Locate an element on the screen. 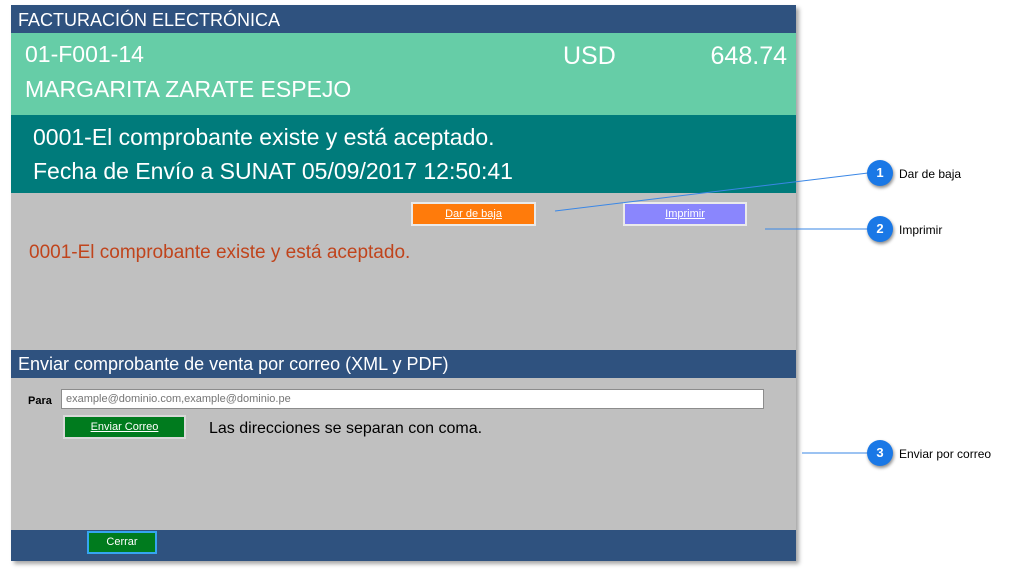 The height and width of the screenshot is (575, 1012). callout-badge-2: 2 is located at coordinates (880, 229).